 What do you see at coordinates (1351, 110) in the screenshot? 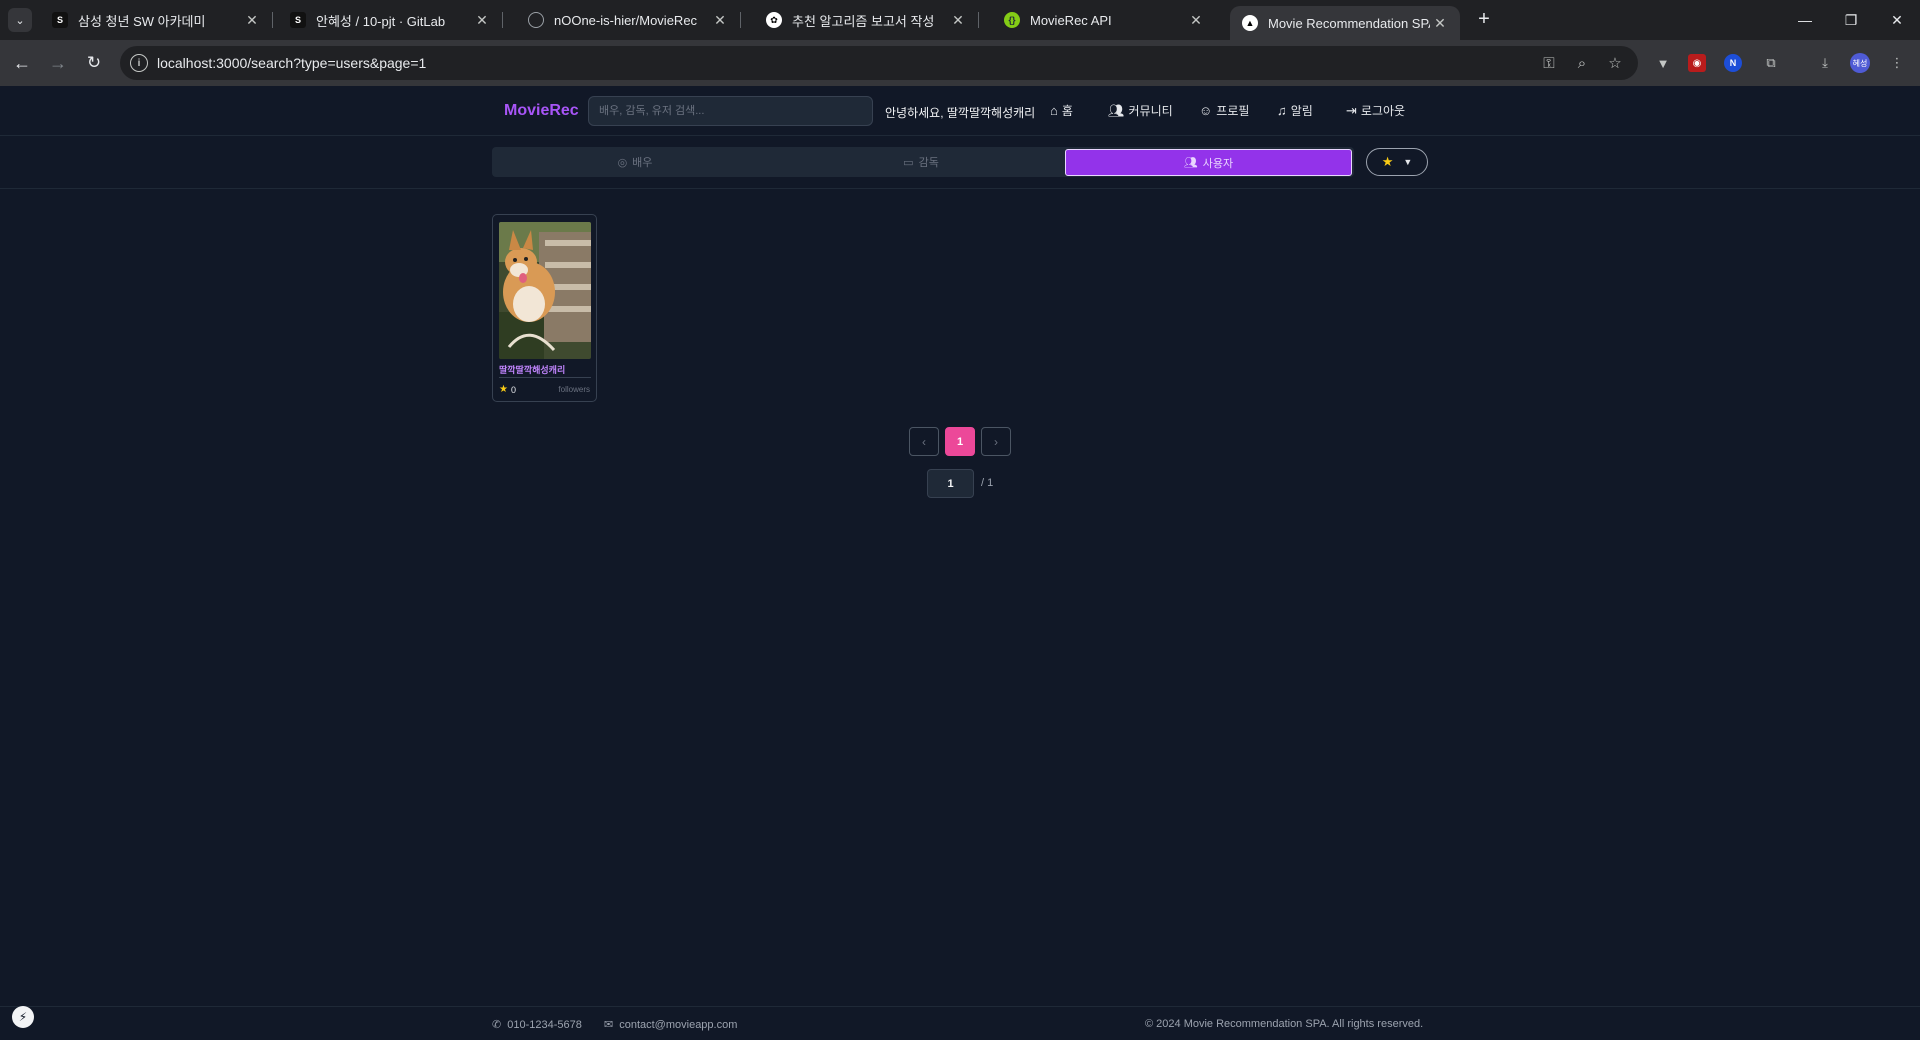
I see `logout-icon: ⇥` at bounding box center [1351, 110].